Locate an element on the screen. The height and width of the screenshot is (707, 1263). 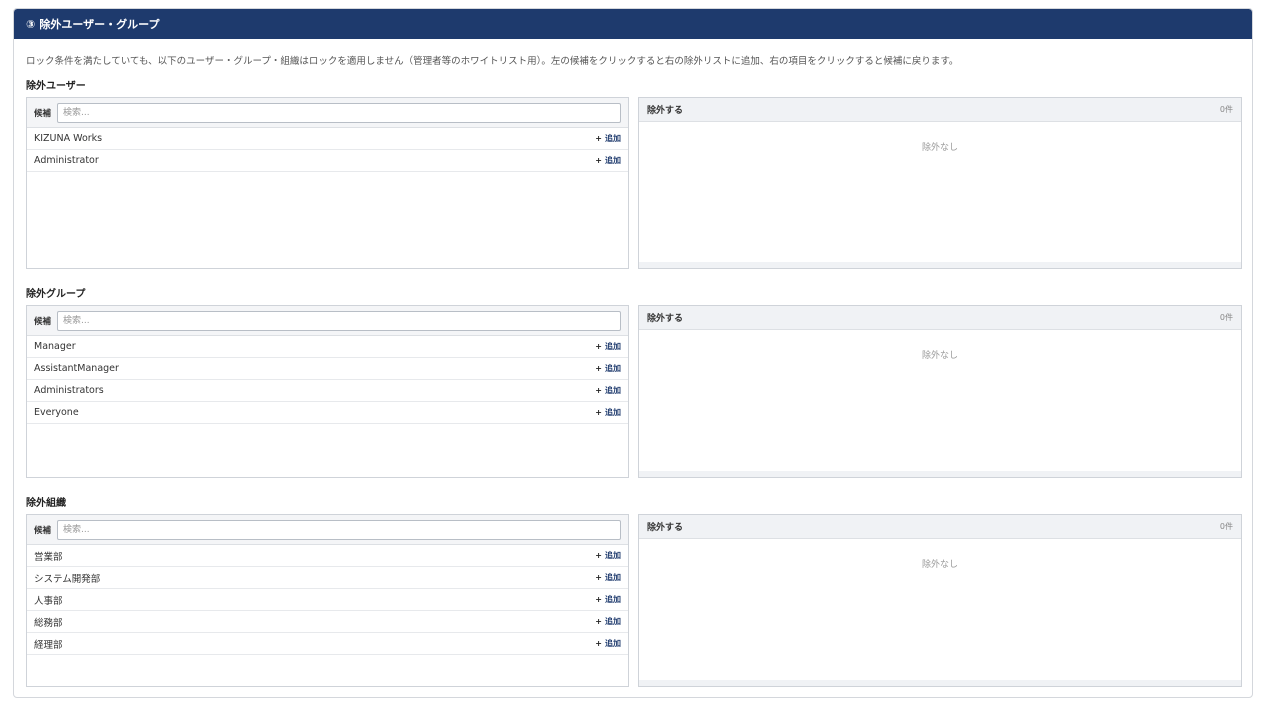
candidate-row: Everyone + 追加 is located at coordinates (327, 413).